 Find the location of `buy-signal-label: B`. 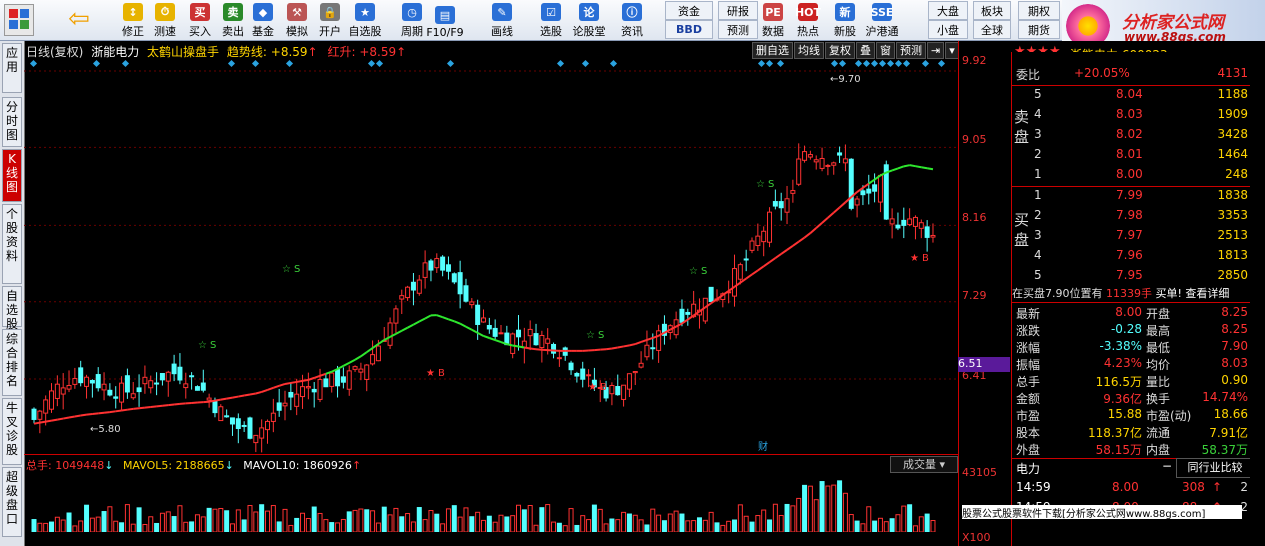

buy-signal-label: B is located at coordinates (925, 258).